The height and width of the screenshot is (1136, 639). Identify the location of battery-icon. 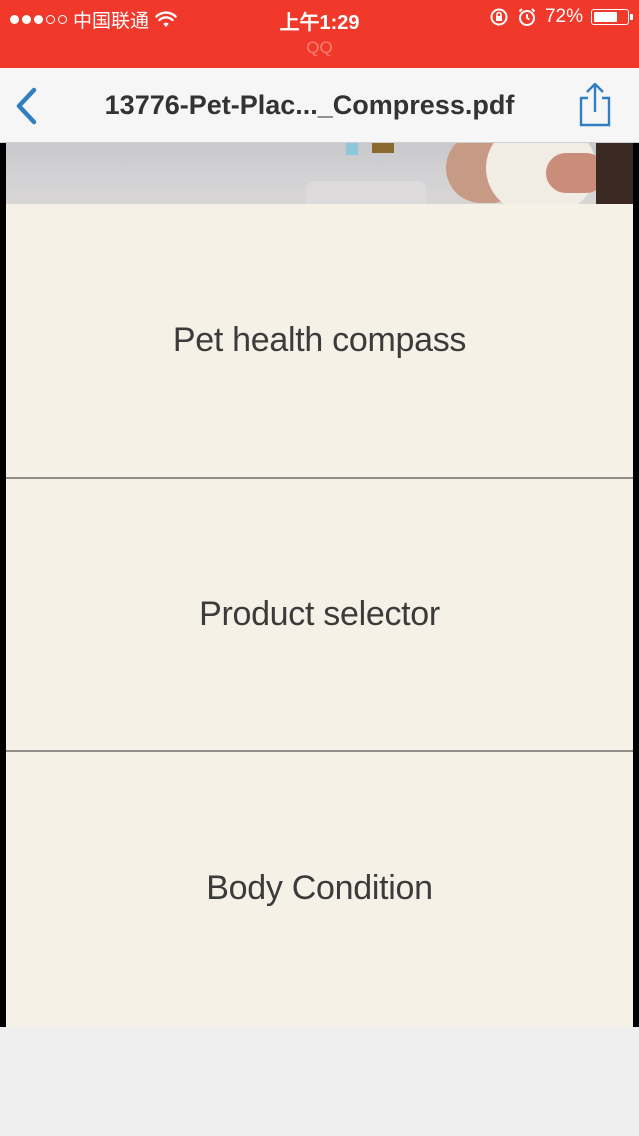
(612, 17).